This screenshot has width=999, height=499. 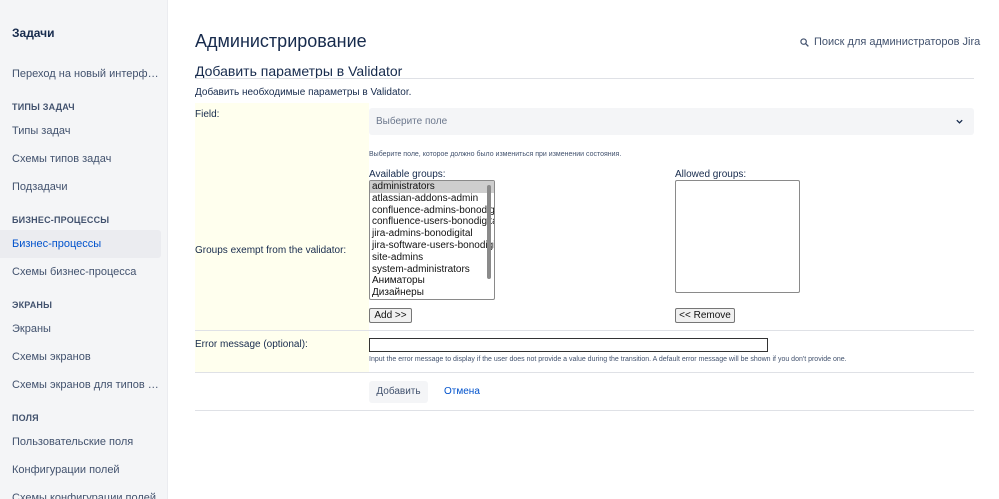 What do you see at coordinates (737, 236) in the screenshot?
I see `allowed-groups-listbox` at bounding box center [737, 236].